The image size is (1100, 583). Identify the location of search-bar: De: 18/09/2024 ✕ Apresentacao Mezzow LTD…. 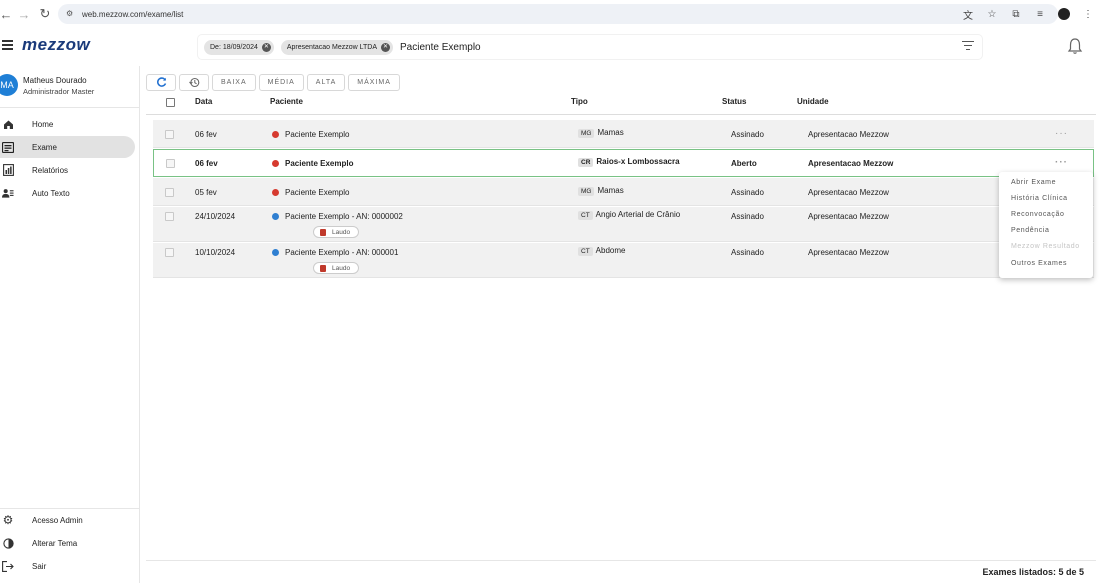
(590, 47).